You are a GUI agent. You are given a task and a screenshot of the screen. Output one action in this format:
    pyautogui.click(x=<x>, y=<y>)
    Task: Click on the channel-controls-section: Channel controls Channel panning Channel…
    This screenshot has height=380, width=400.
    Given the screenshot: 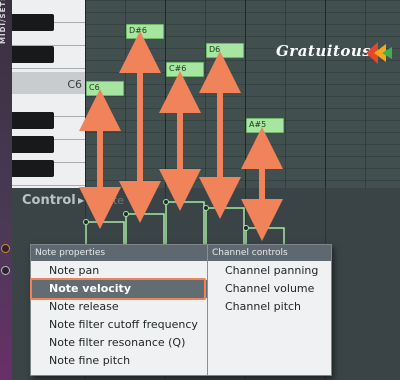 What is the action you would take?
    pyautogui.click(x=269, y=310)
    